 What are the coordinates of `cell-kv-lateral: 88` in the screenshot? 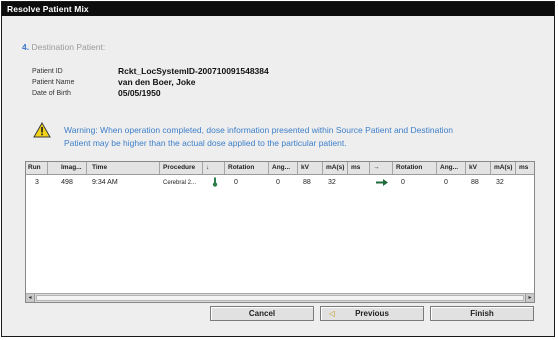 It's located at (475, 182).